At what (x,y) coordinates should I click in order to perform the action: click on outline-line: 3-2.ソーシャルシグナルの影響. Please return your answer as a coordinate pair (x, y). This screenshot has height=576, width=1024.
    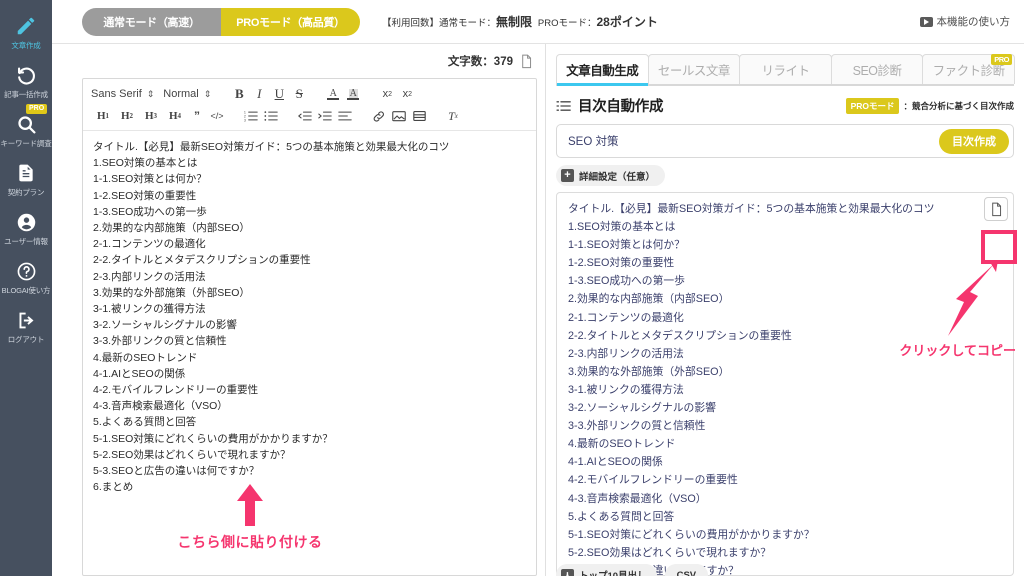
    Looking at the image, I should click on (642, 408).